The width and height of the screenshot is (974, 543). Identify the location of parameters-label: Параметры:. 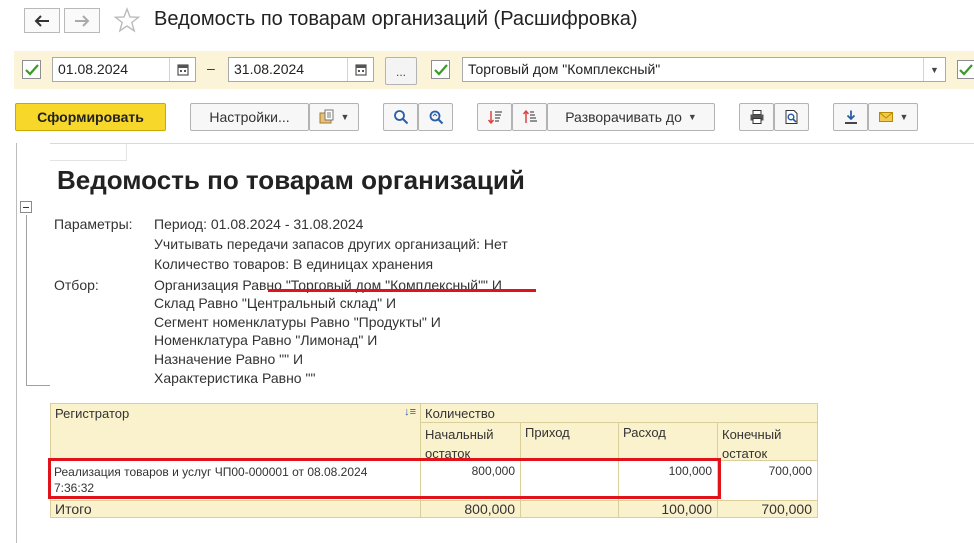
(93, 224).